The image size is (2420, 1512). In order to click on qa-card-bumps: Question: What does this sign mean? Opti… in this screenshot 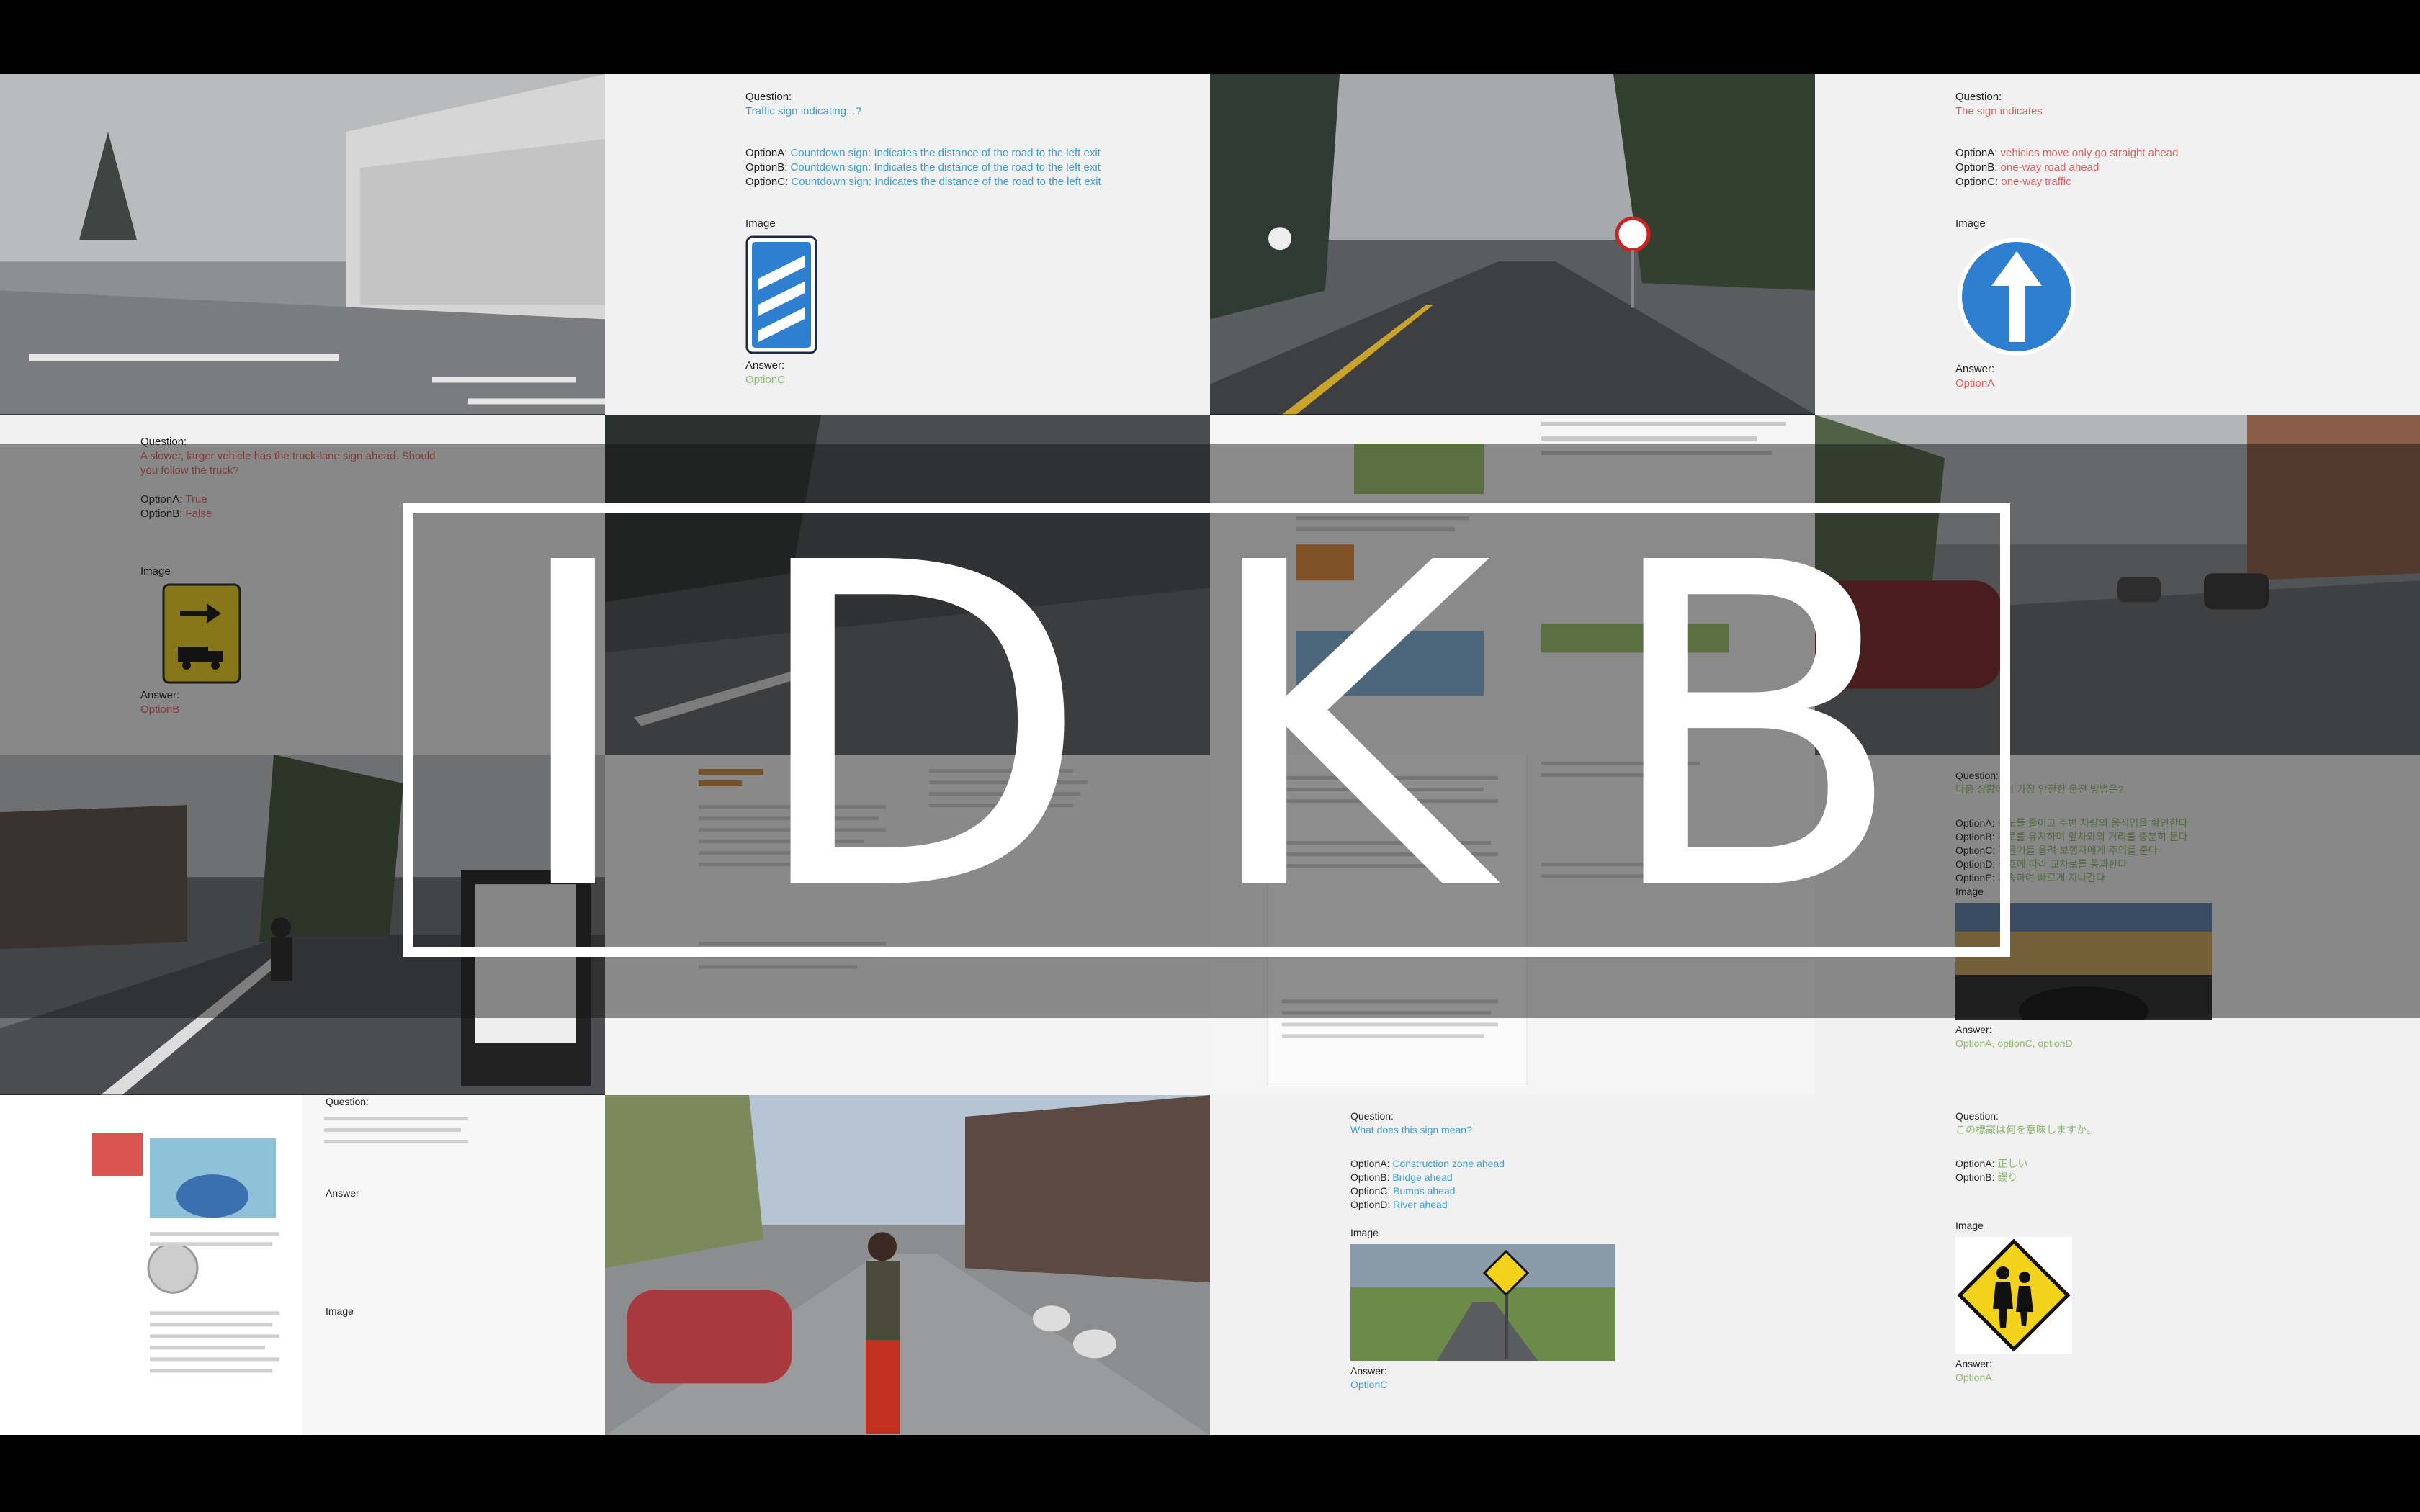, I will do `click(1512, 1264)`.